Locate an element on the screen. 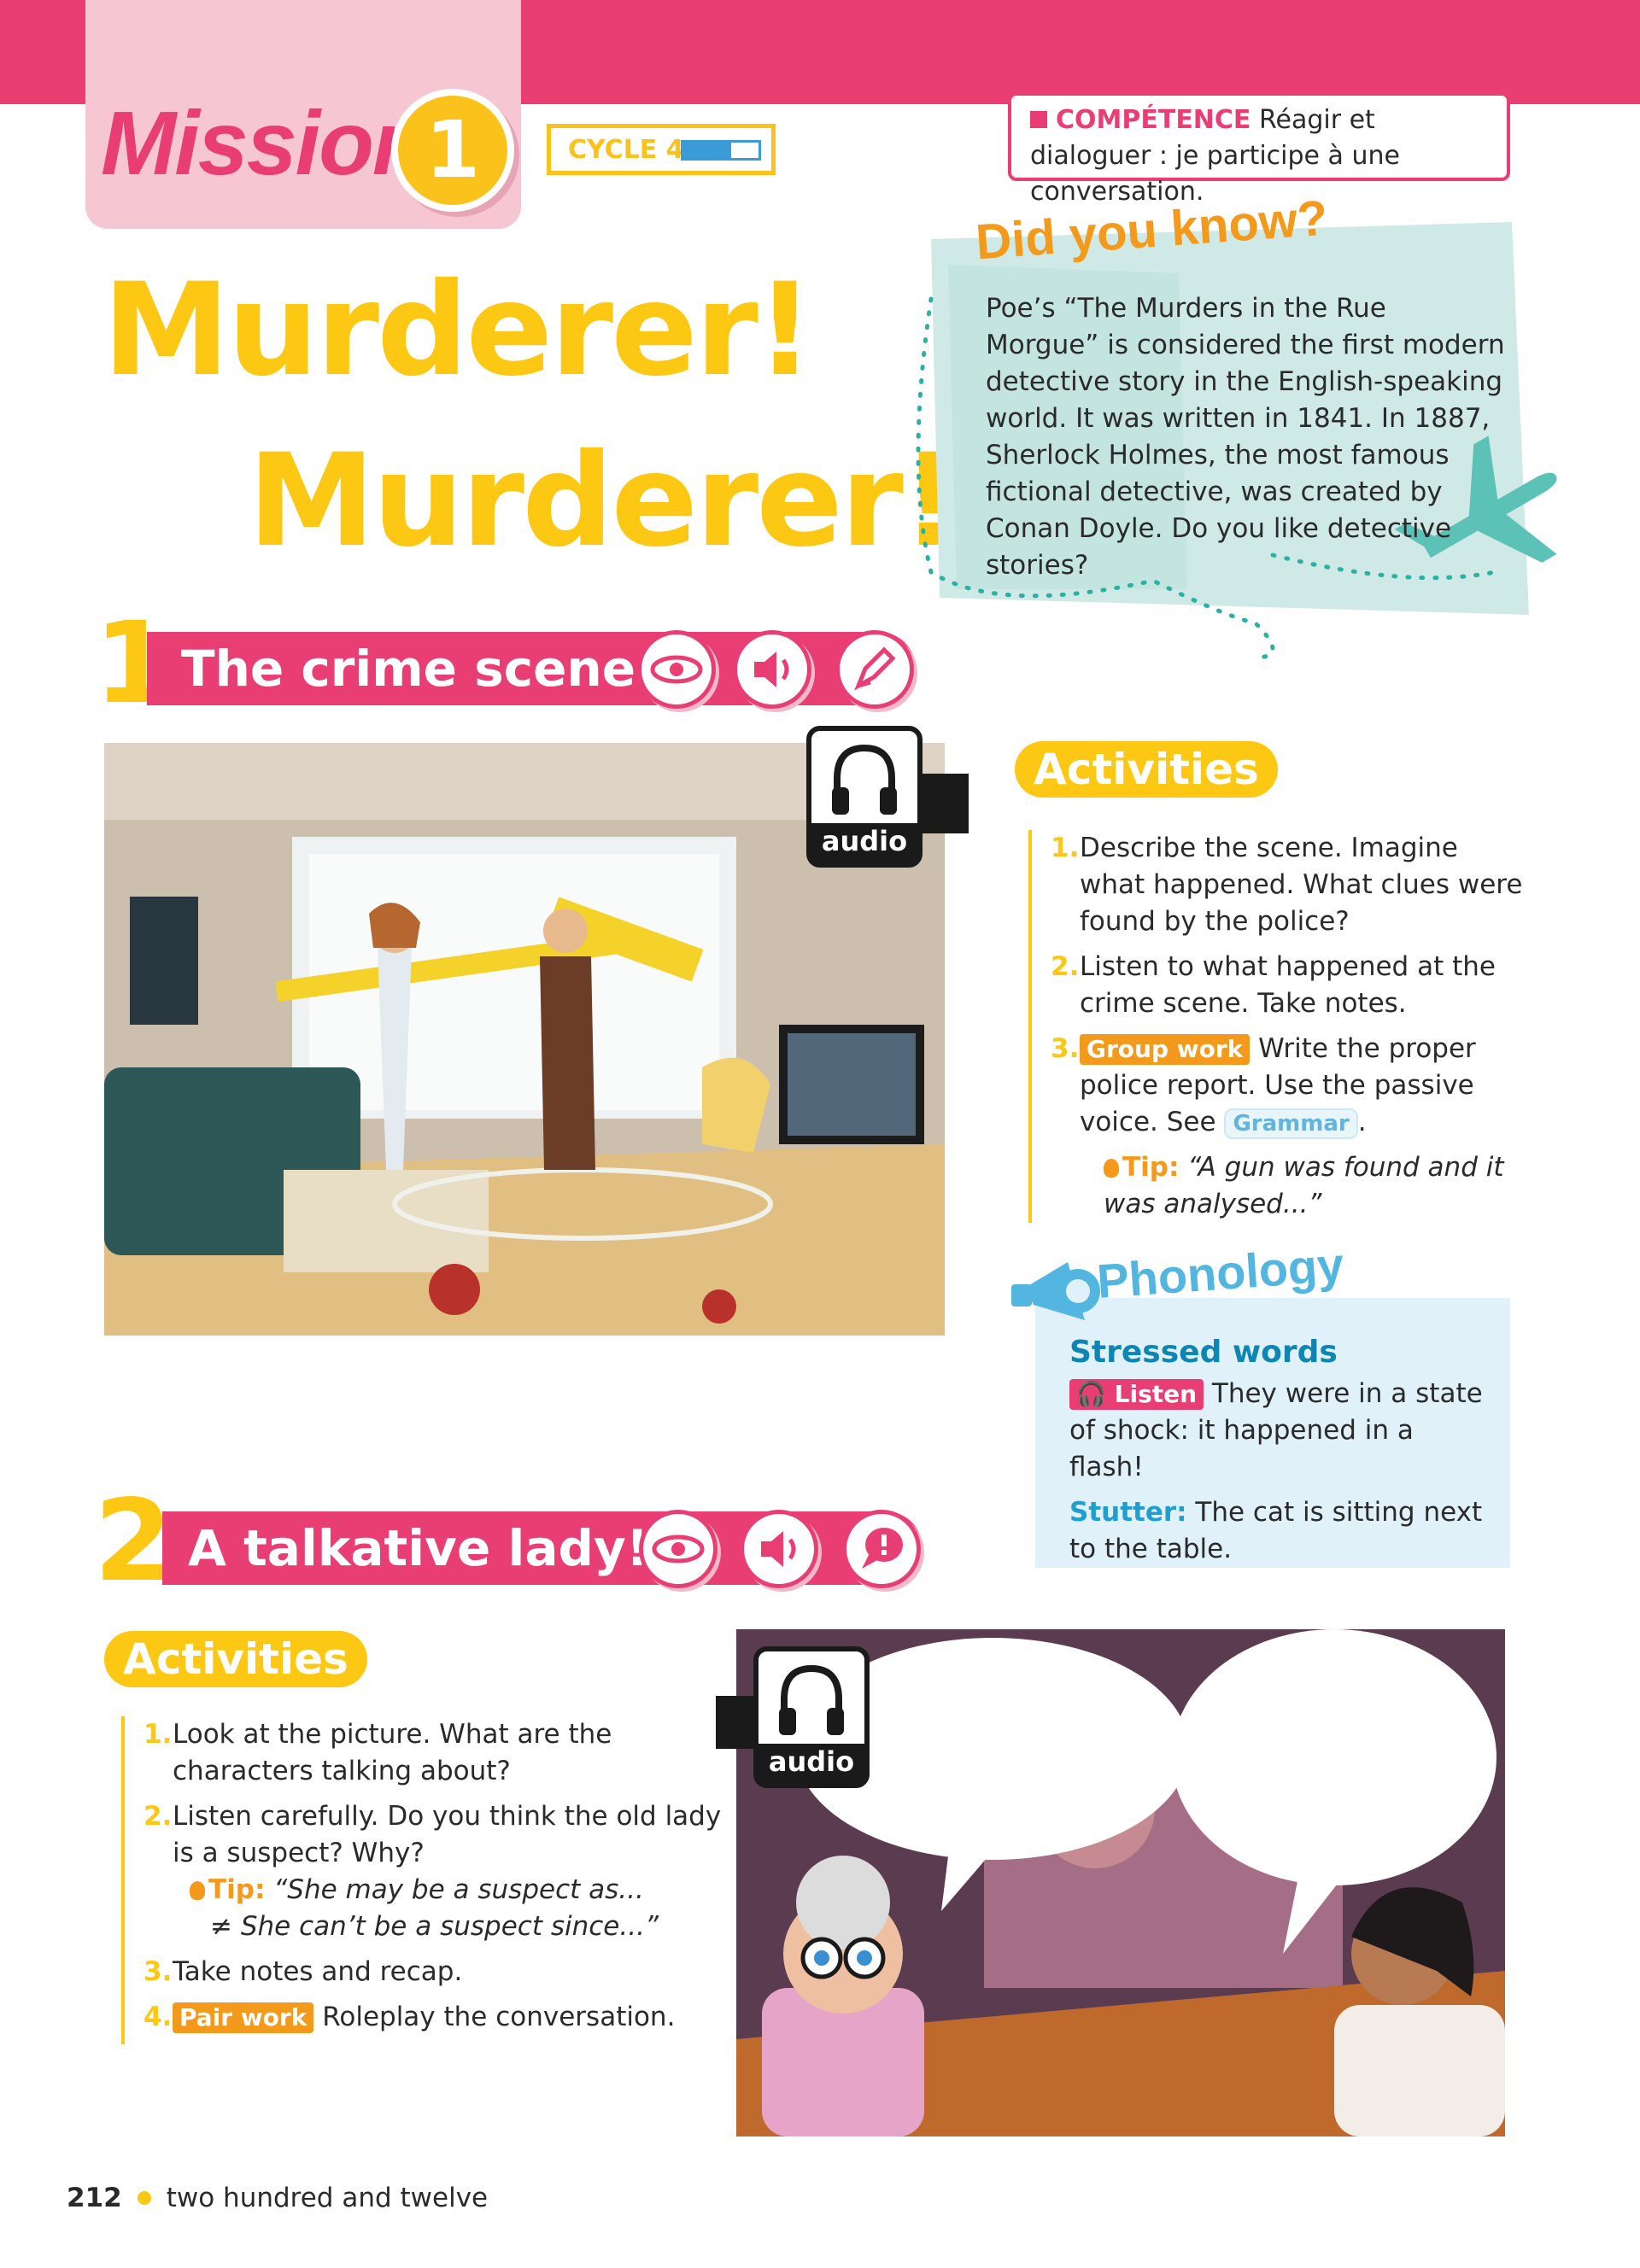 This screenshot has width=1640, height=2268. list-item: 3. Take notes and recap. is located at coordinates (303, 1971).